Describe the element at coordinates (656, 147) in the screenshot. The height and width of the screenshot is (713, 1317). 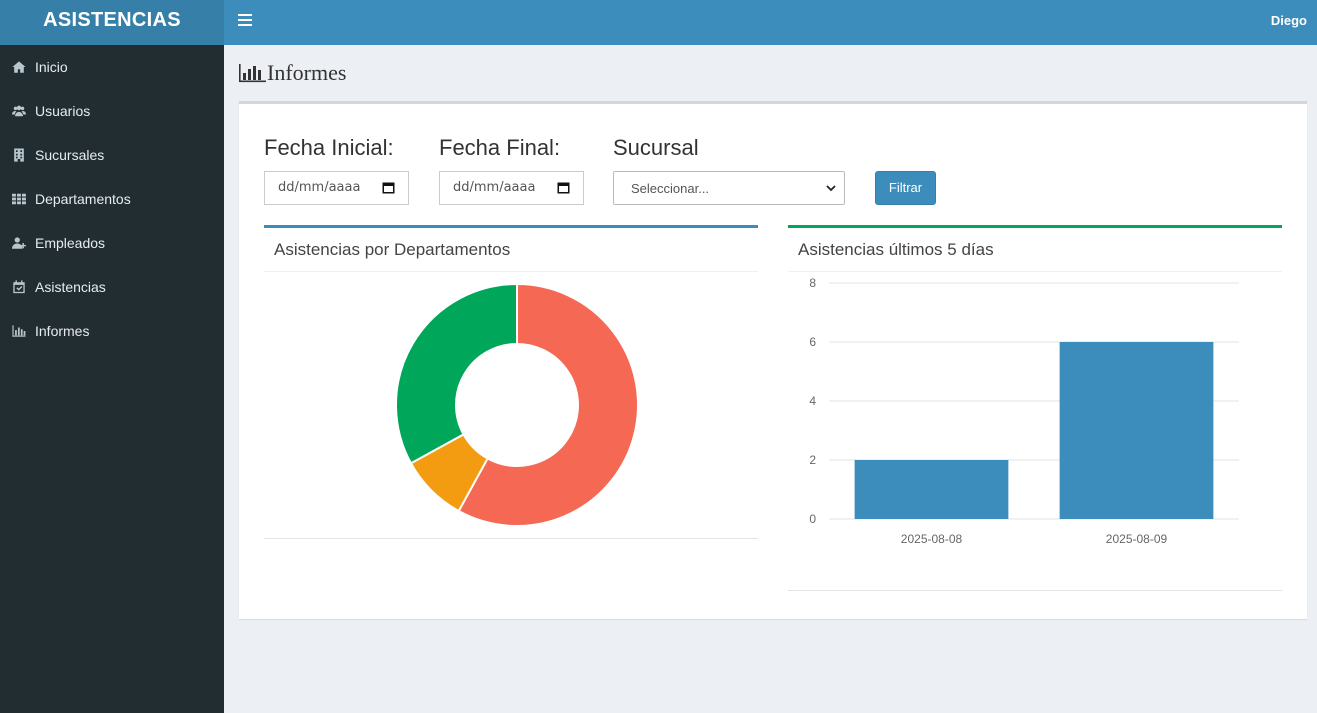
I see `branch-label: Sucursal` at that location.